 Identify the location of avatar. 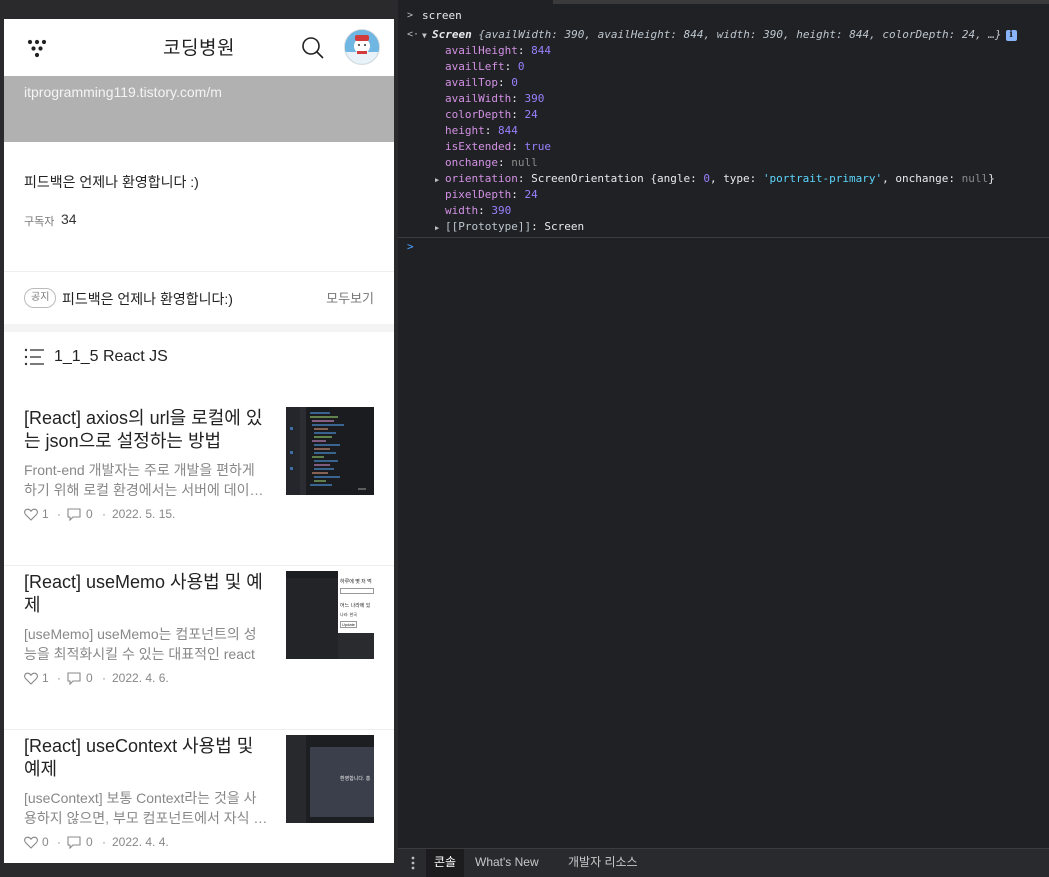
(362, 47).